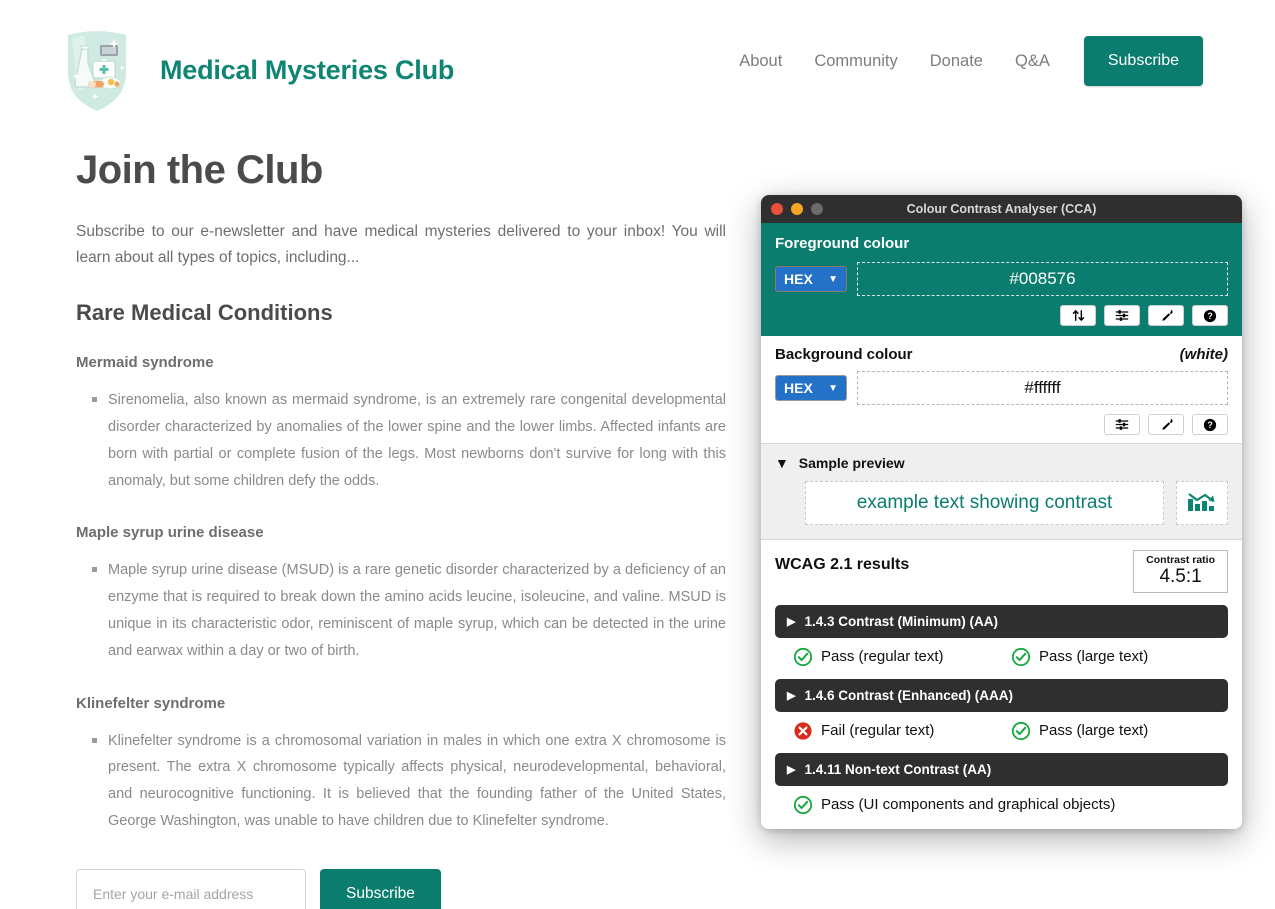  Describe the element at coordinates (1143, 61) in the screenshot. I see `nav-subscribe-button: Subscribe` at that location.